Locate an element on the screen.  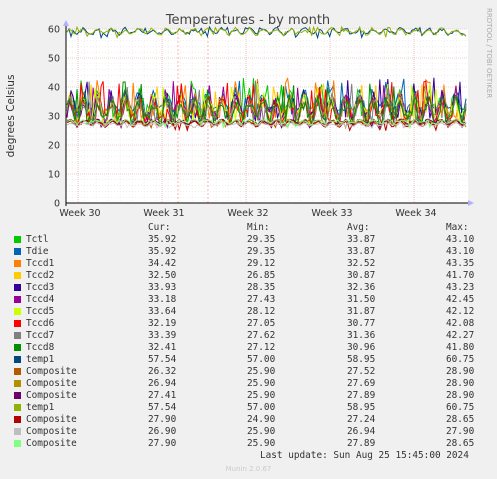
last-update: Last update: Sun Aug 25 15:45:00 2024 is located at coordinates (364, 455).